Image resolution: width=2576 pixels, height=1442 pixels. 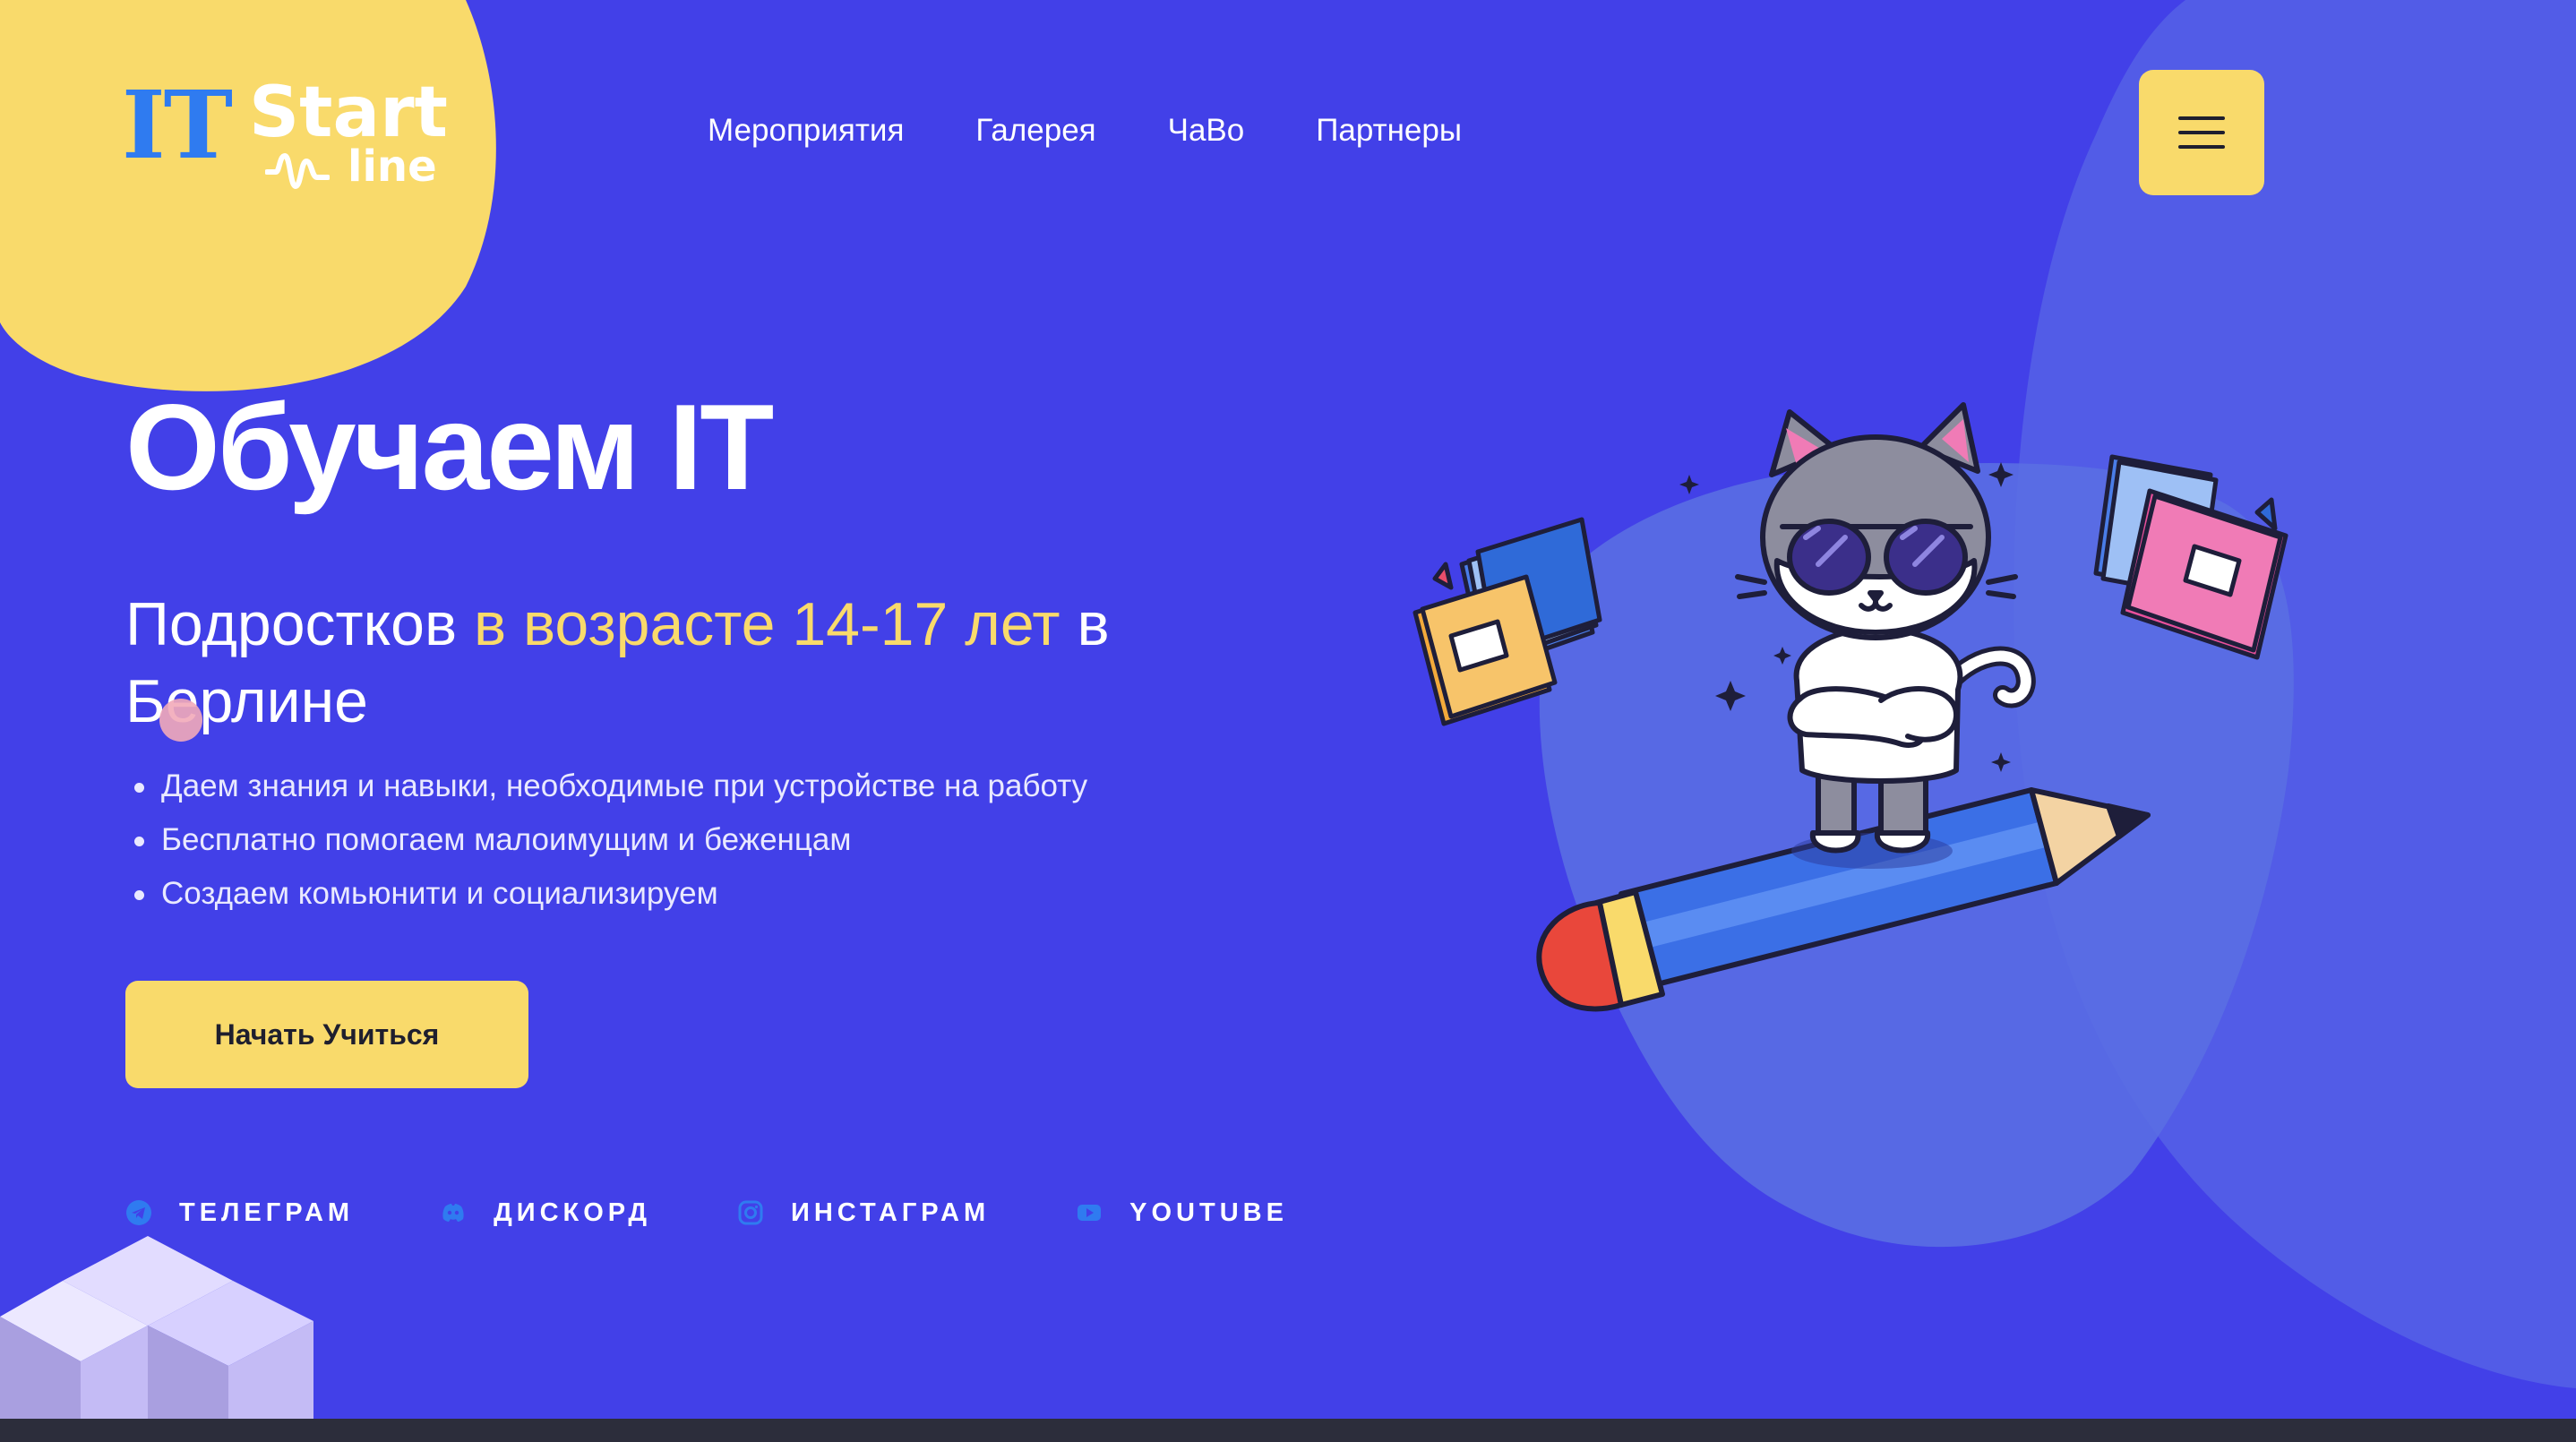 What do you see at coordinates (248, 195) in the screenshot?
I see `yellow-corner-blob` at bounding box center [248, 195].